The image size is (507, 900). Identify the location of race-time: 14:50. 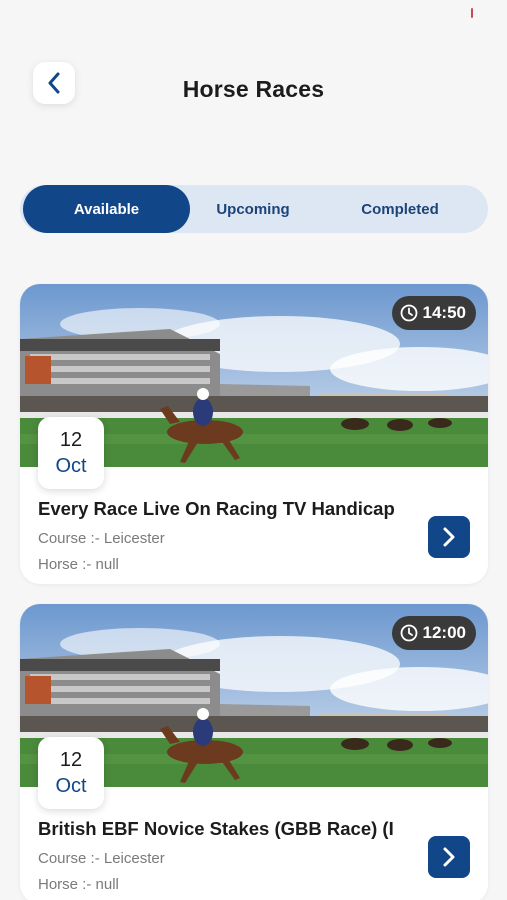
(444, 312).